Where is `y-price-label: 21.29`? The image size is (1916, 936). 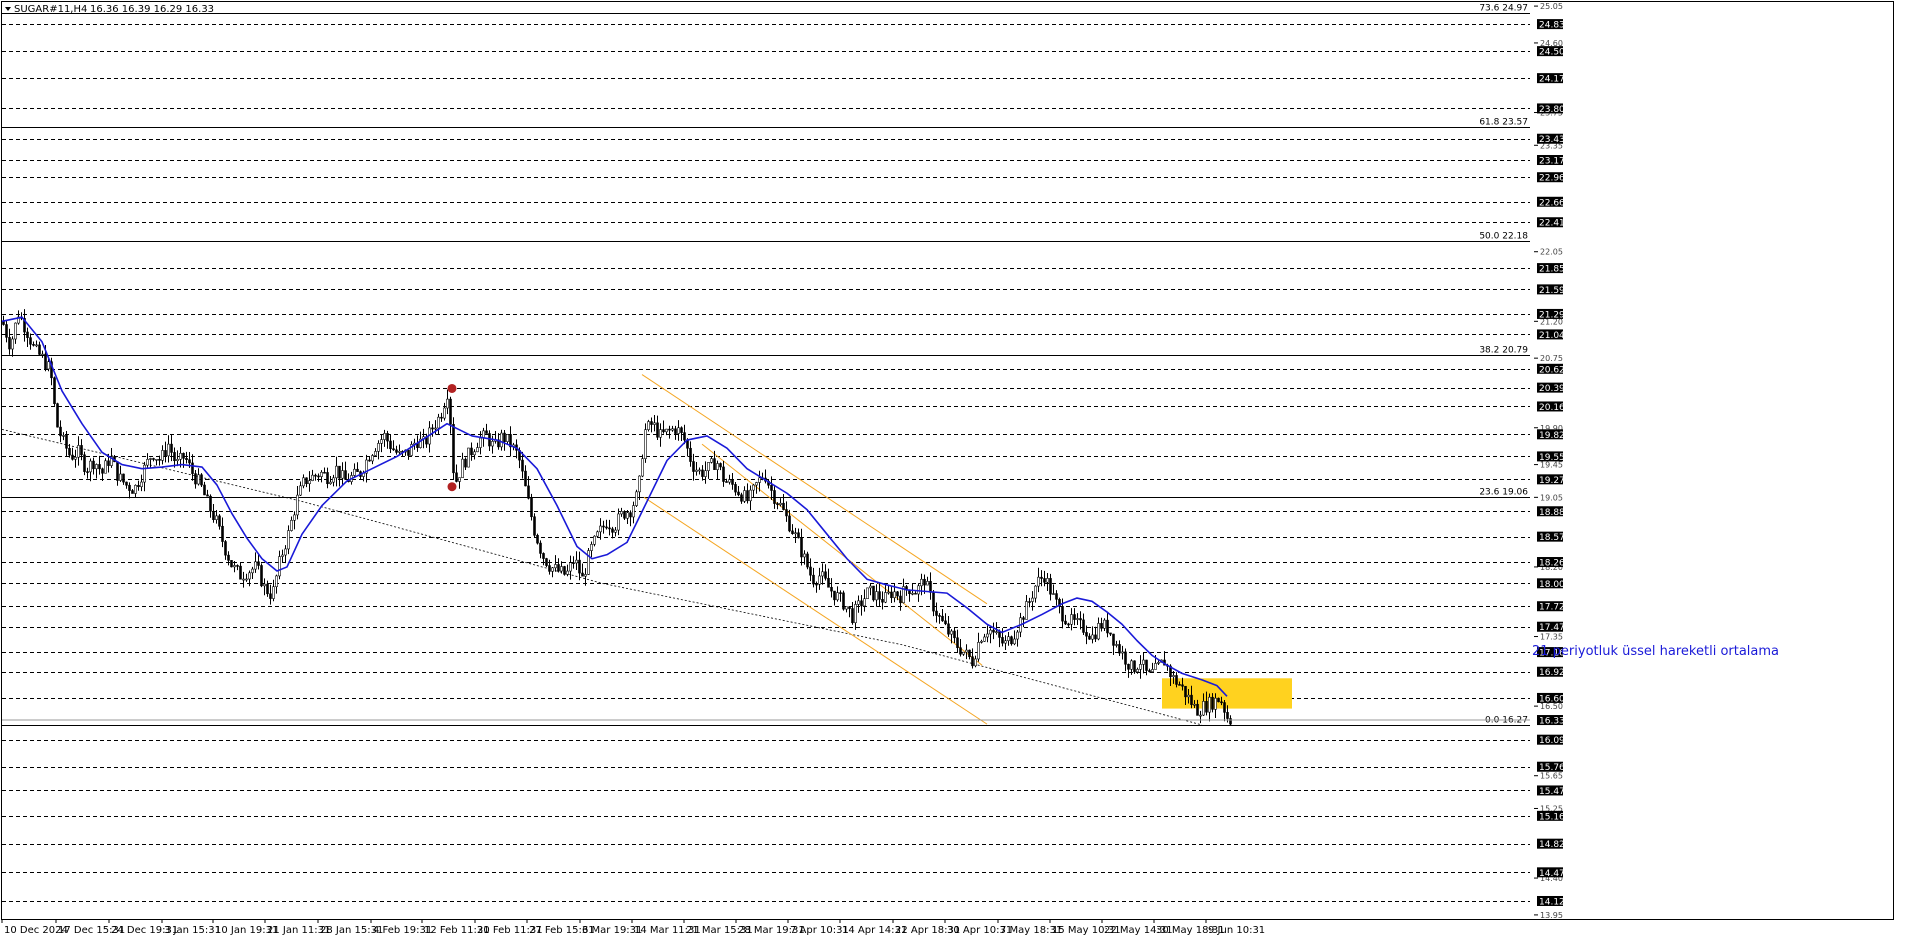
y-price-label: 21.29 is located at coordinates (1552, 315).